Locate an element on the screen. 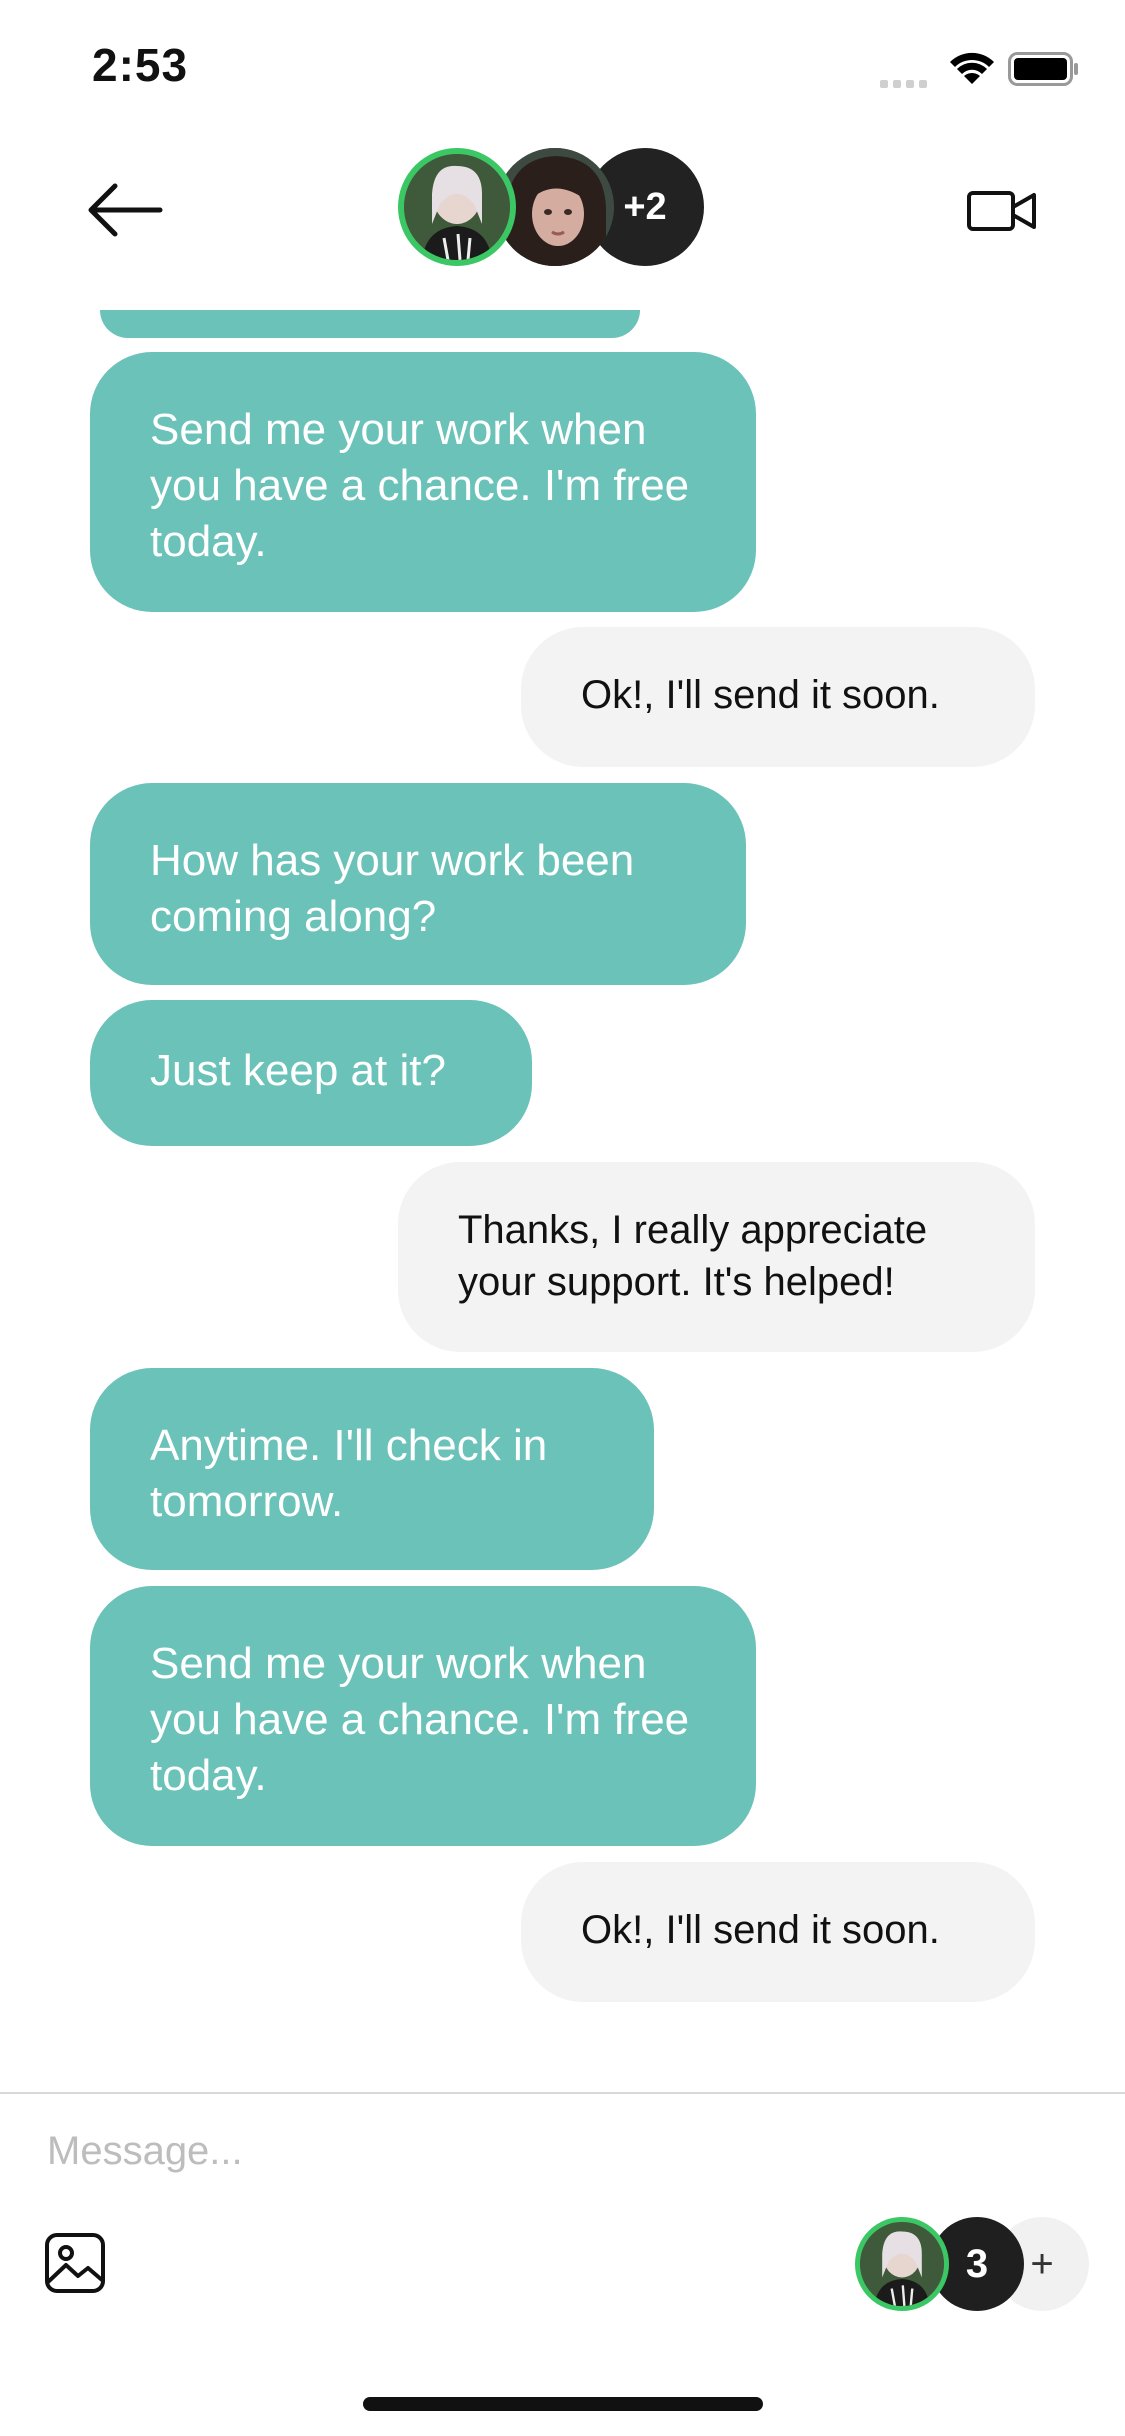 Image resolution: width=1125 pixels, height=2436 pixels. signal-icon is located at coordinates (906, 81).